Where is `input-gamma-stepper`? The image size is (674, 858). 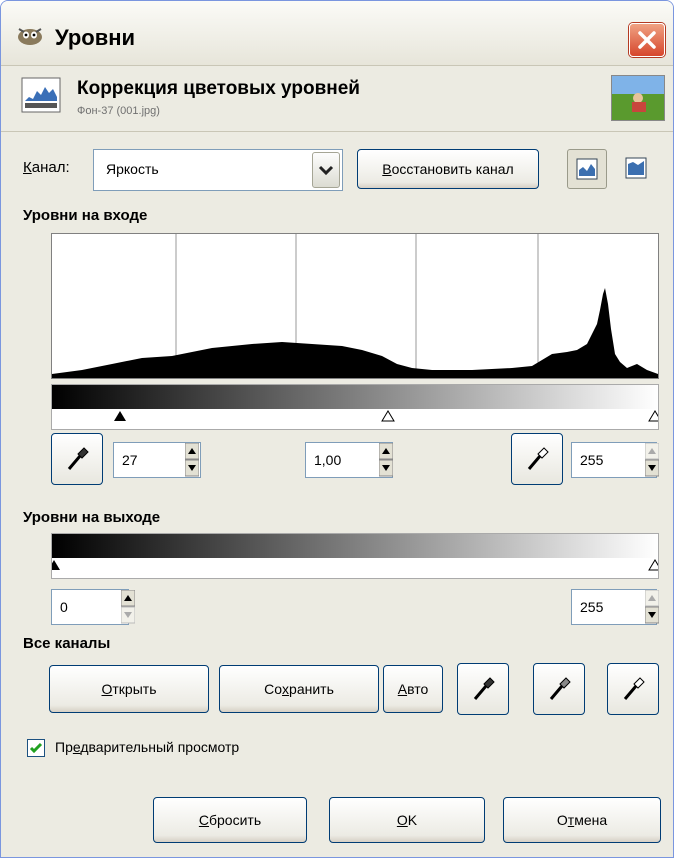 input-gamma-stepper is located at coordinates (386, 460).